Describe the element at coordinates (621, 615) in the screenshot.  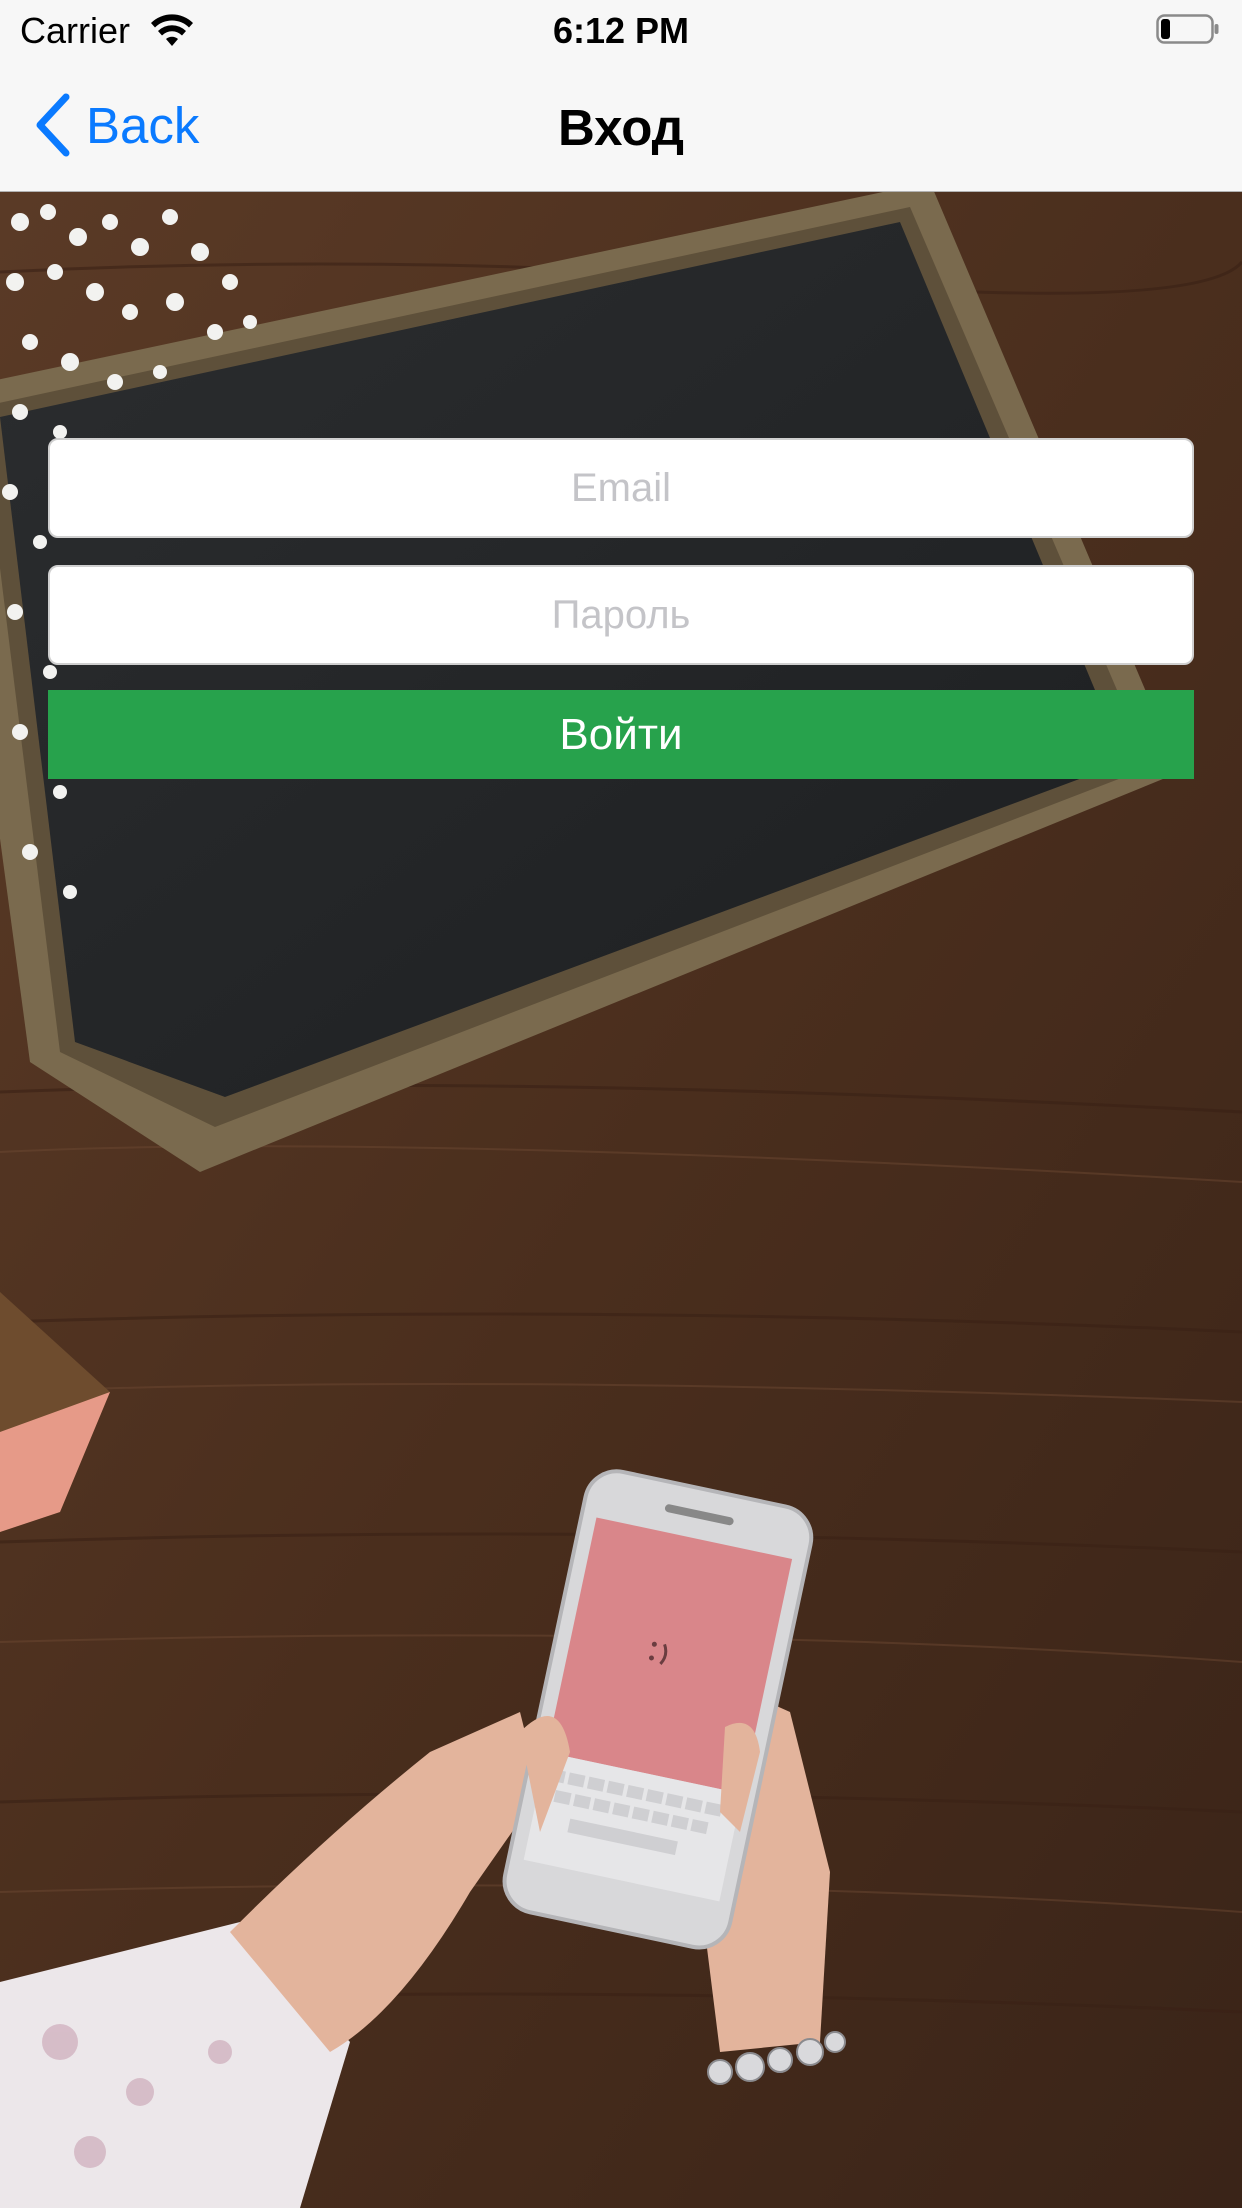
I see `password-field` at that location.